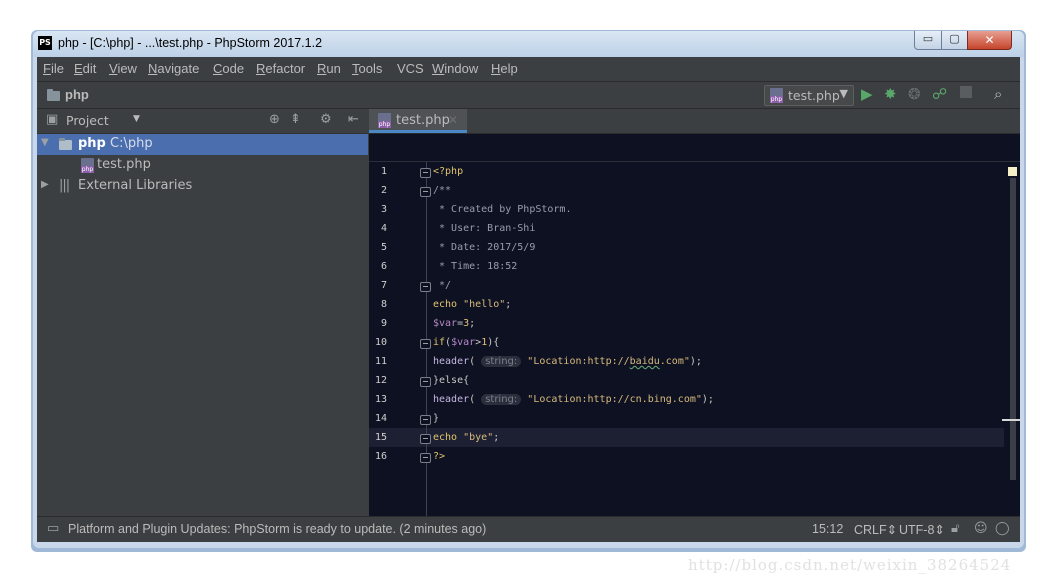  Describe the element at coordinates (380, 380) in the screenshot. I see `line-number: 12` at that location.